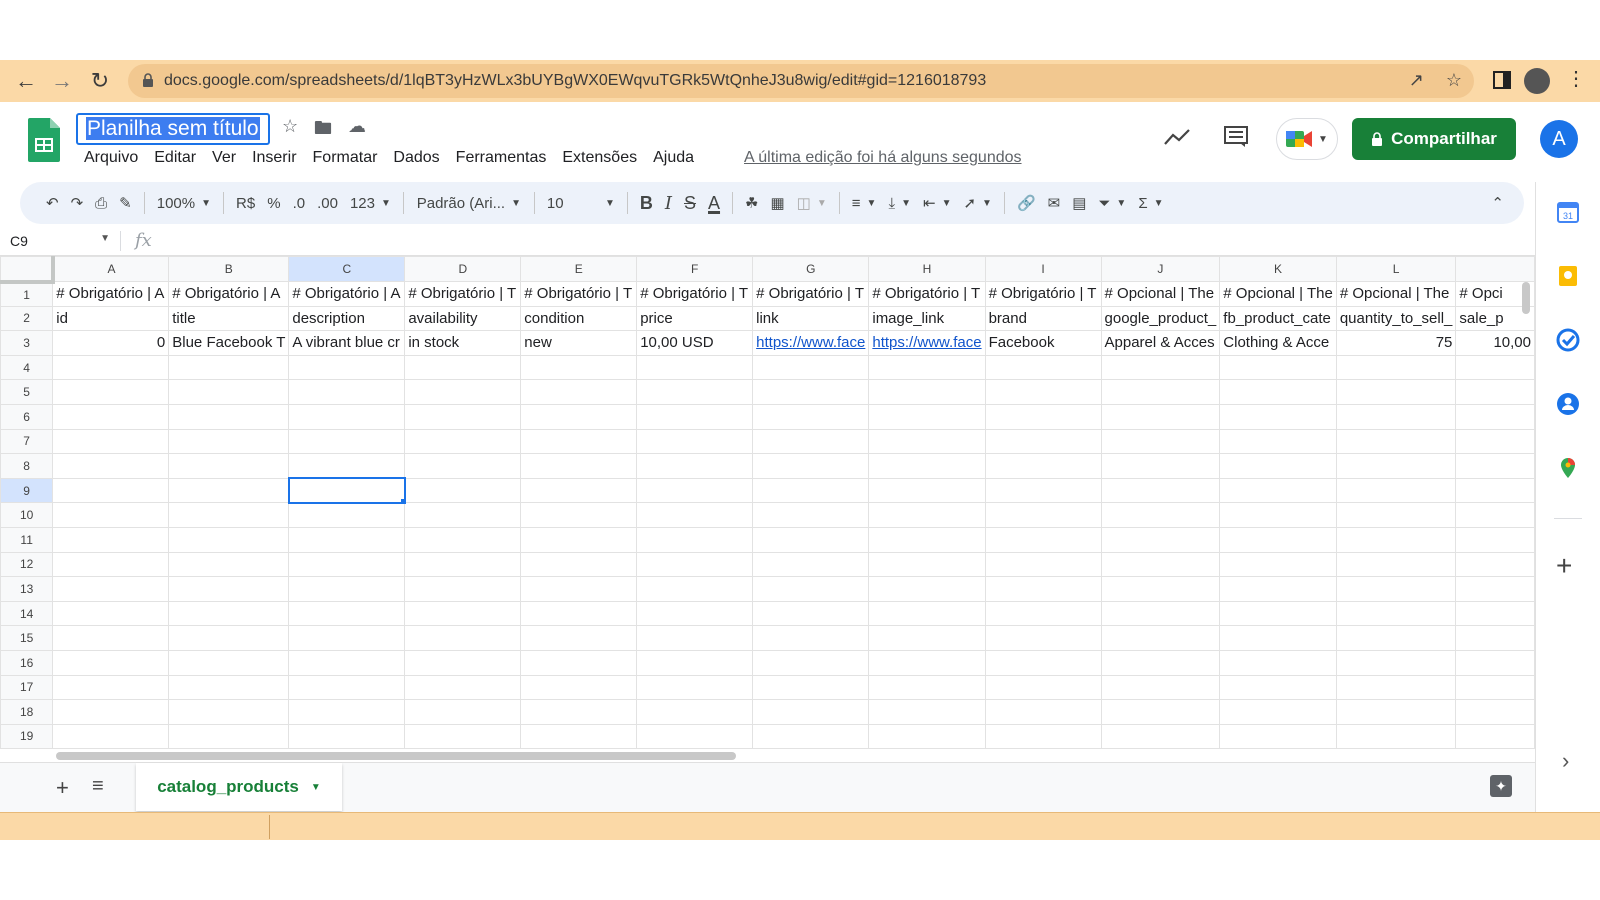 The height and width of the screenshot is (900, 1600). Describe the element at coordinates (668, 203) in the screenshot. I see `italic-icon: I` at that location.